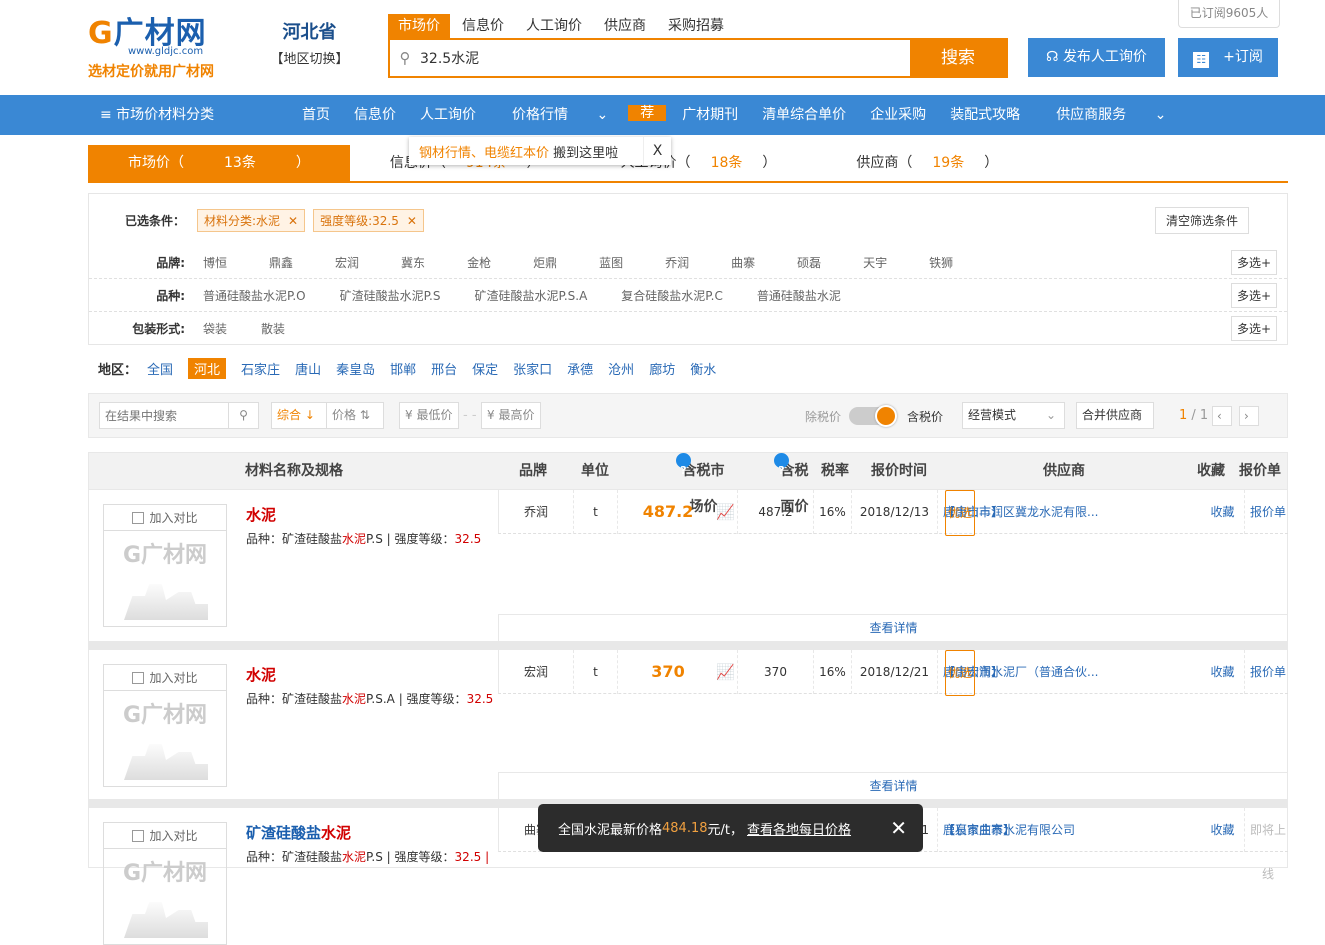  What do you see at coordinates (710, 115) in the screenshot?
I see `nav-item: 广材期刊` at bounding box center [710, 115].